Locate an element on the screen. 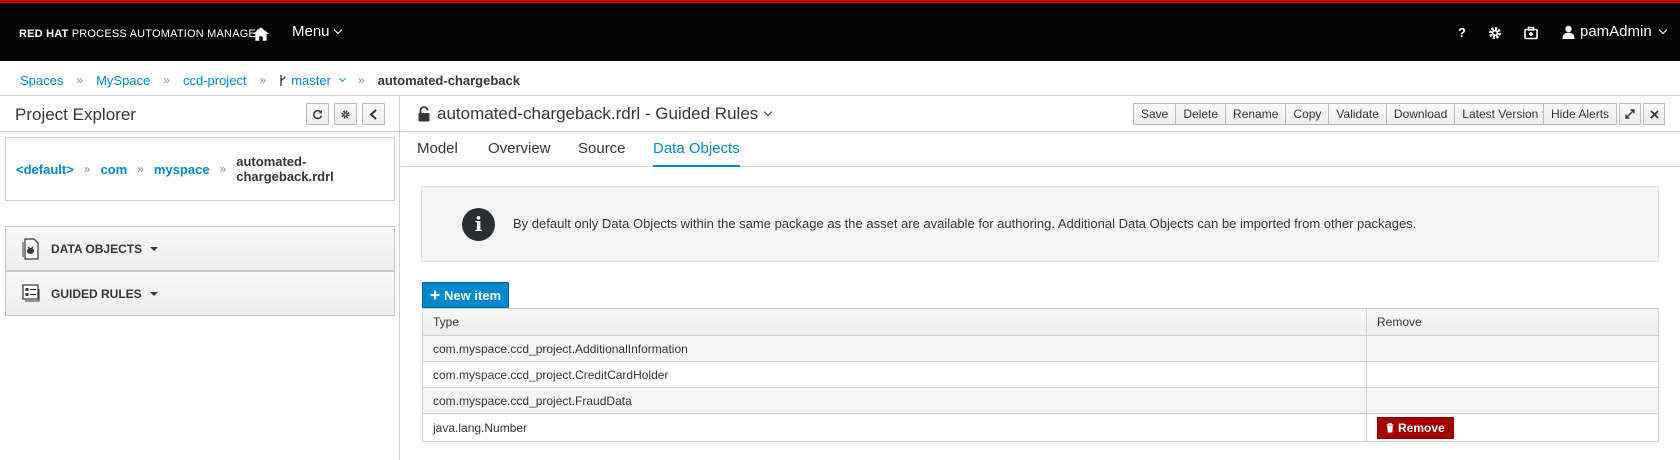 The height and width of the screenshot is (460, 1680). plus-icon is located at coordinates (435, 295).